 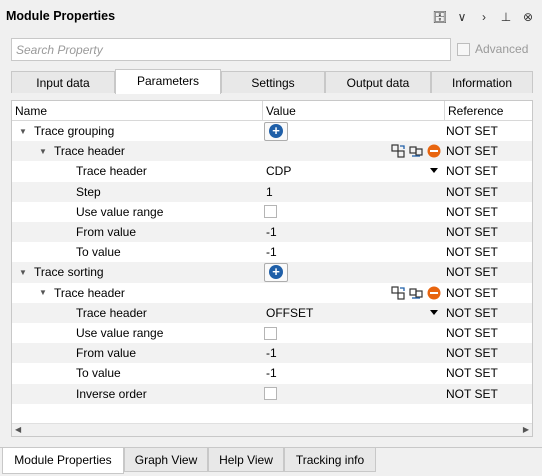 I want to click on row-name-cell: Inverse order, so click(x=137, y=394).